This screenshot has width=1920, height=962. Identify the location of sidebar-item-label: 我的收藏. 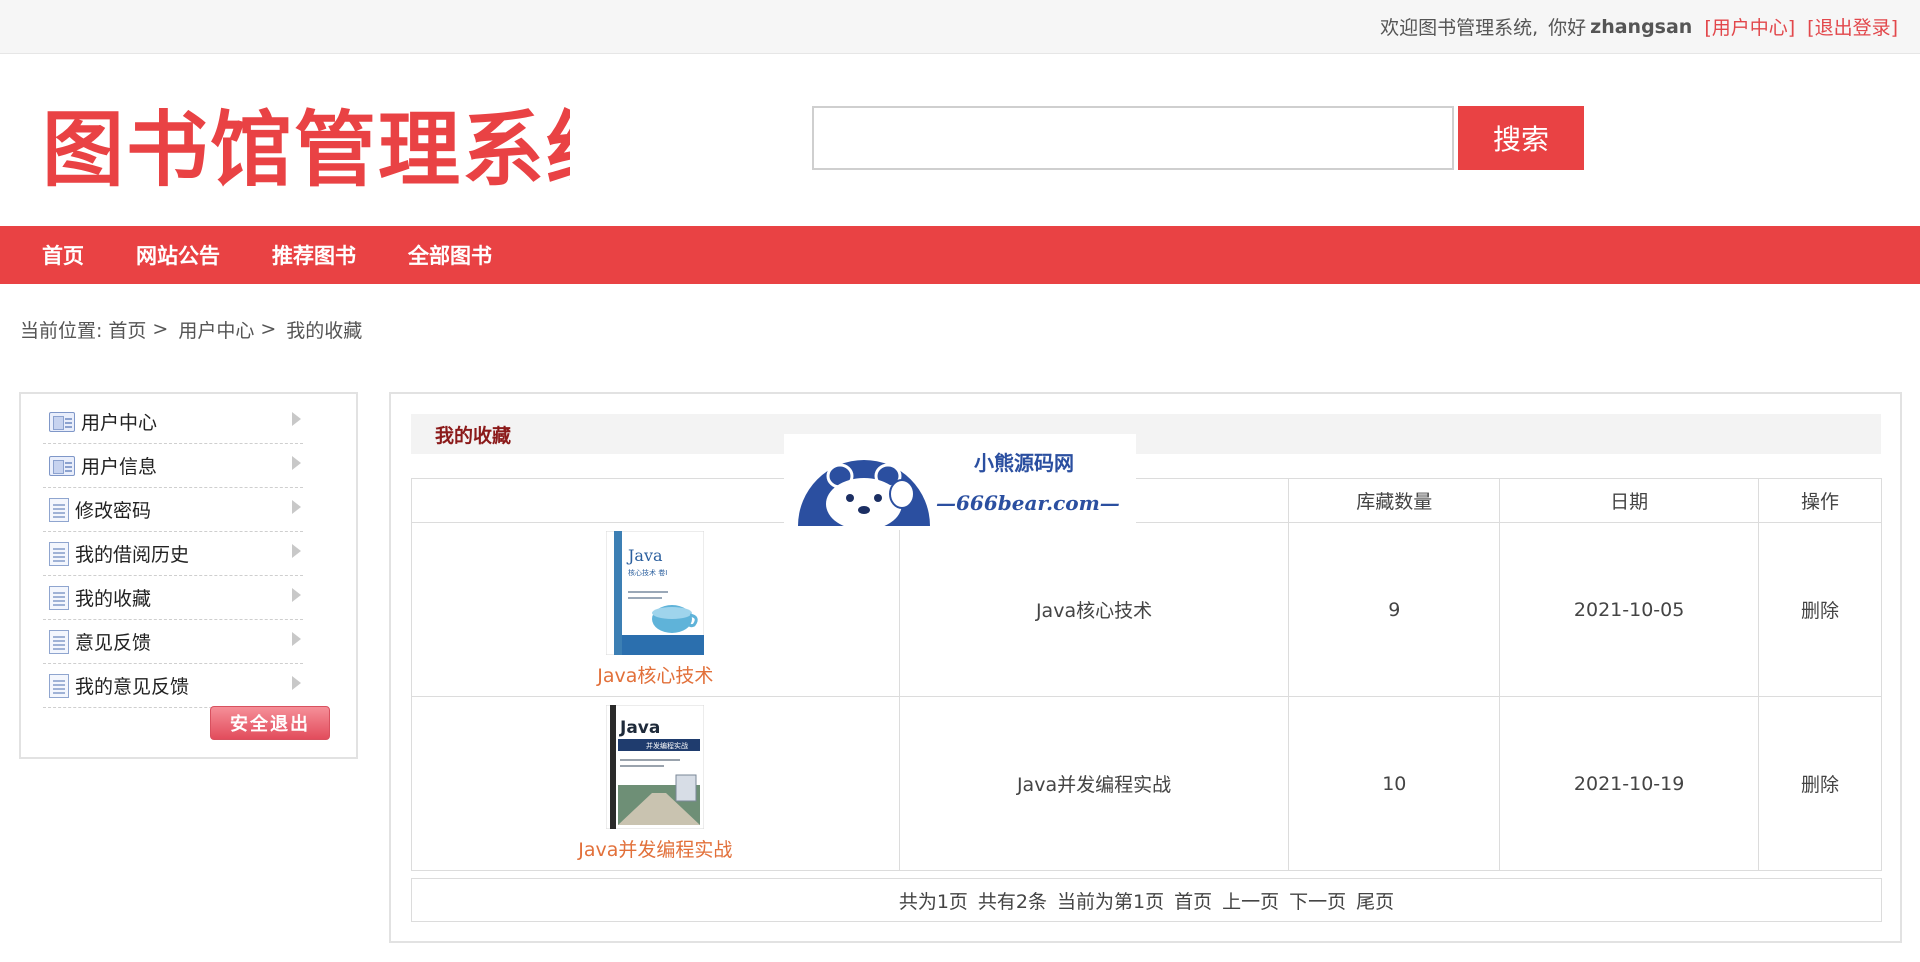
(113, 599).